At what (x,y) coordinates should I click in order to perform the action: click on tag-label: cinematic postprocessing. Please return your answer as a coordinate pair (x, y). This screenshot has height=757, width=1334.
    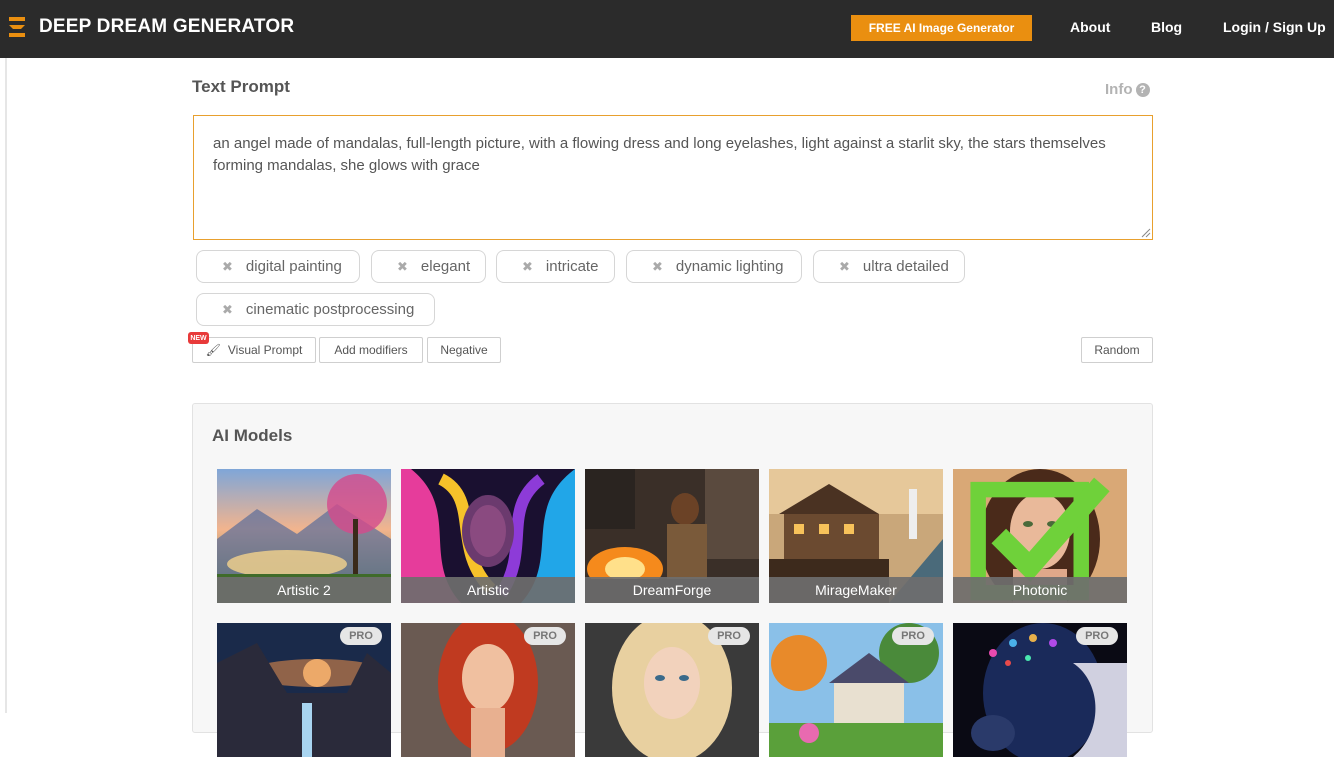
    Looking at the image, I should click on (330, 309).